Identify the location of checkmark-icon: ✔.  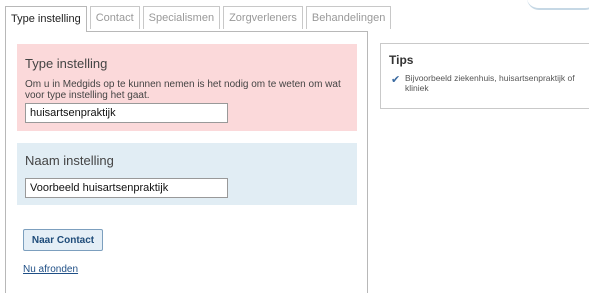
(396, 80).